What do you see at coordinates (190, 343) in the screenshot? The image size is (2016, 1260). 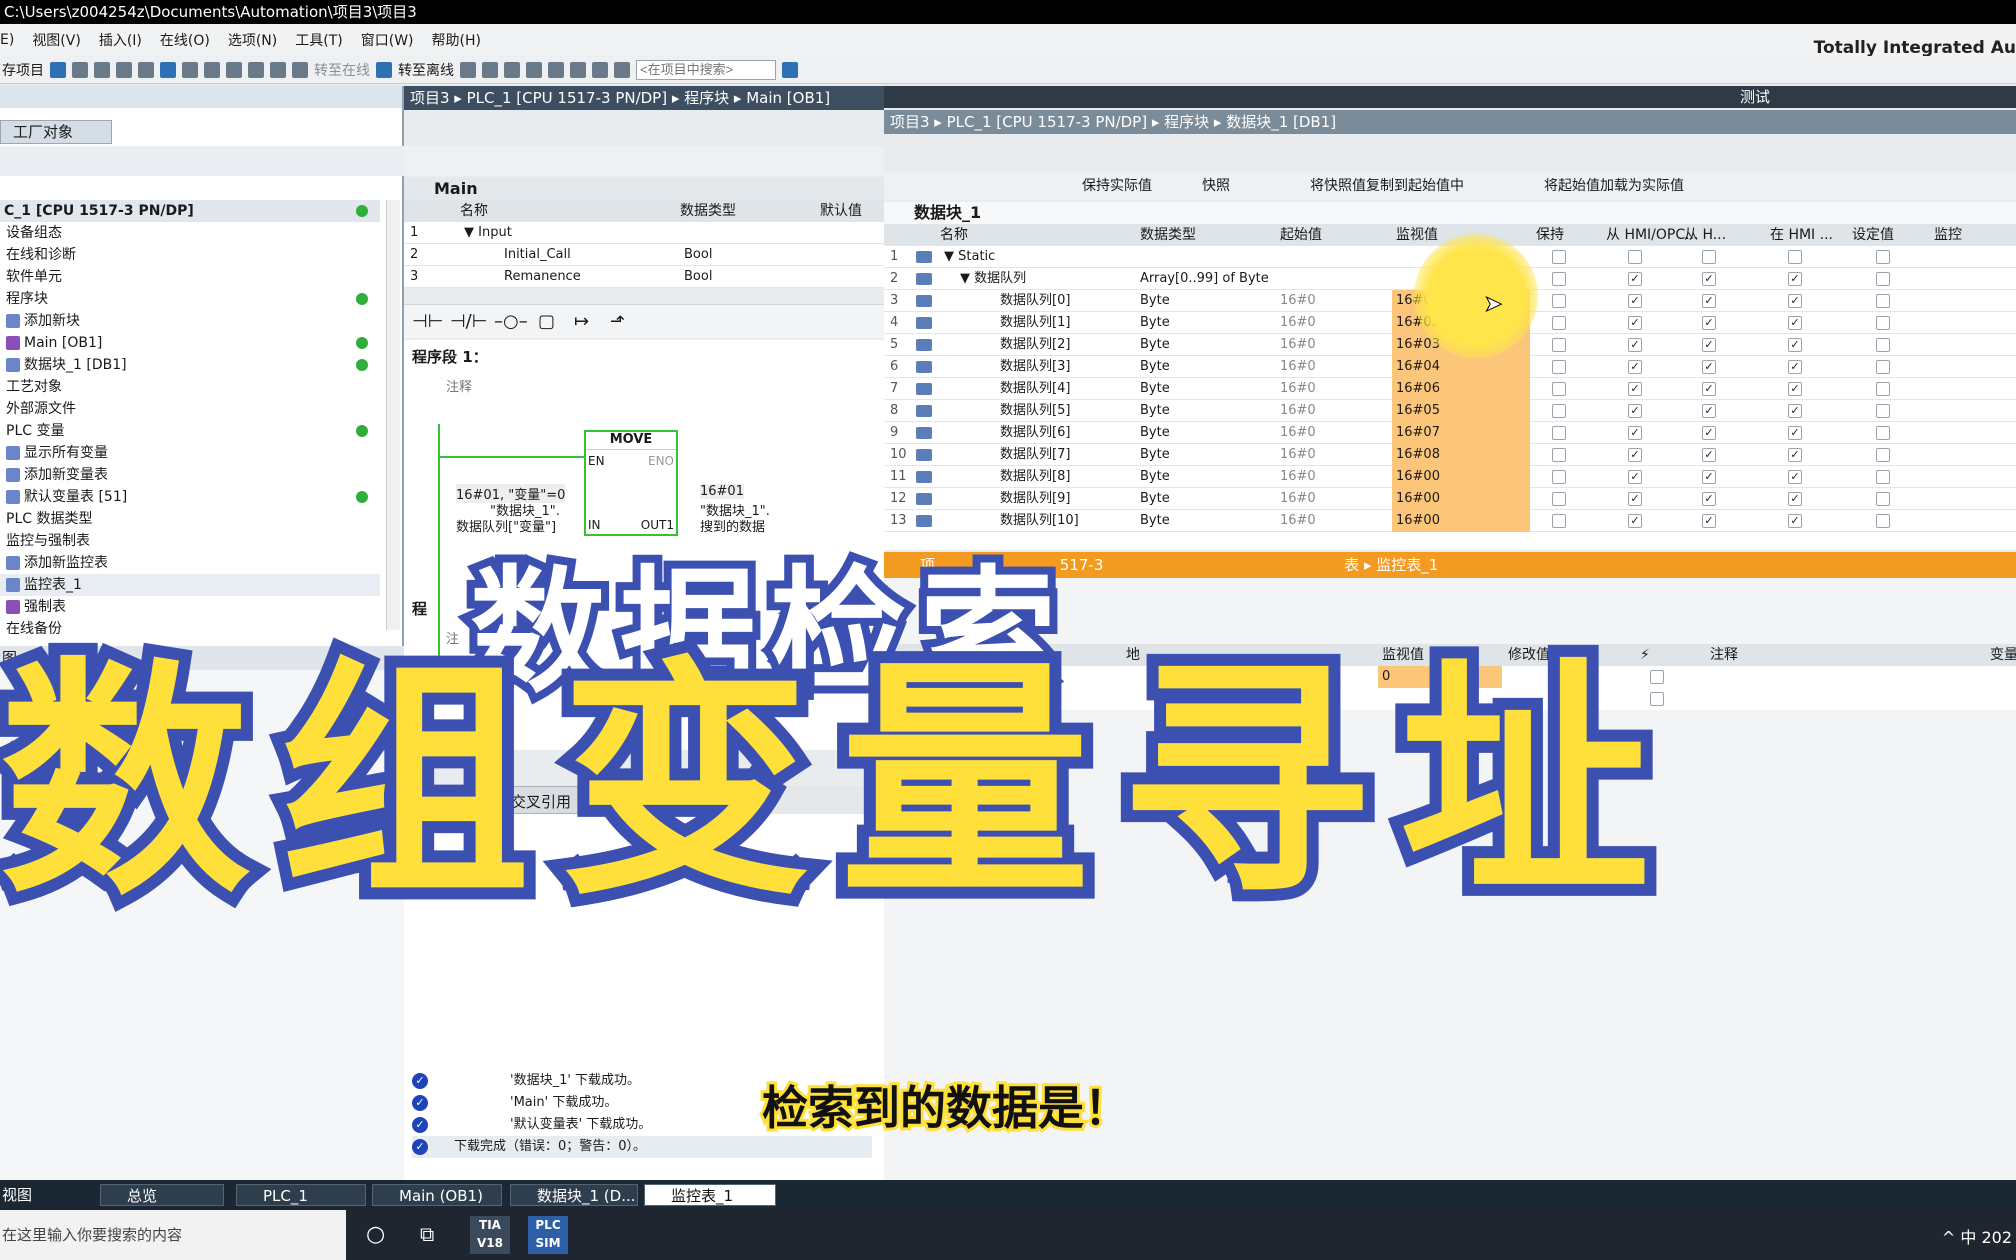 I see `tree-item-main-ob1: Main [OB1]` at bounding box center [190, 343].